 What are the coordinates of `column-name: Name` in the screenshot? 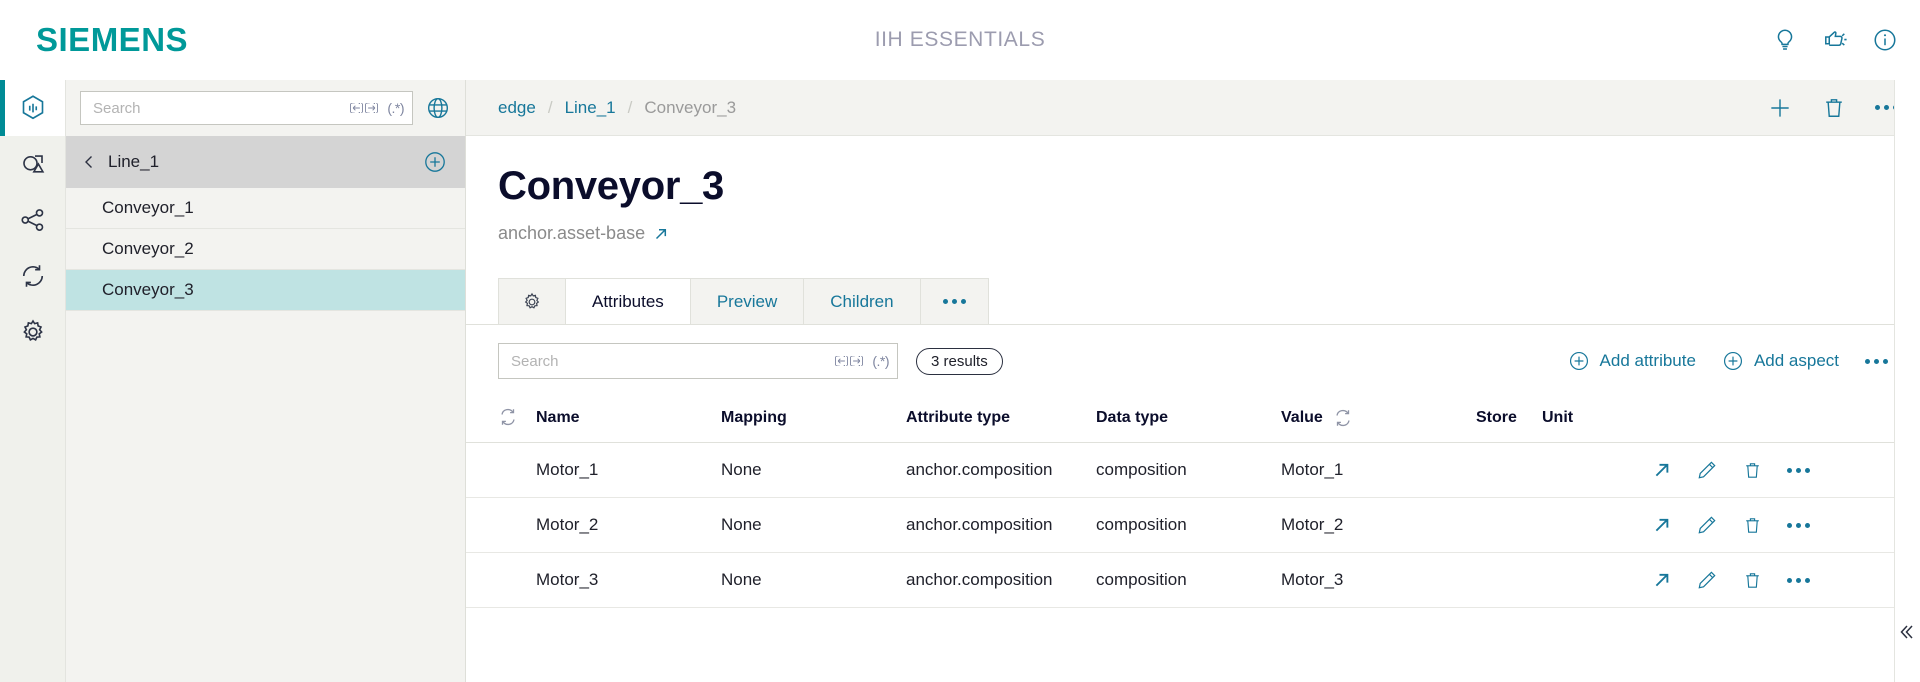 It's located at (628, 420).